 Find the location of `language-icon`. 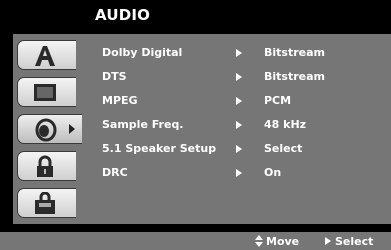

language-icon is located at coordinates (45, 56).